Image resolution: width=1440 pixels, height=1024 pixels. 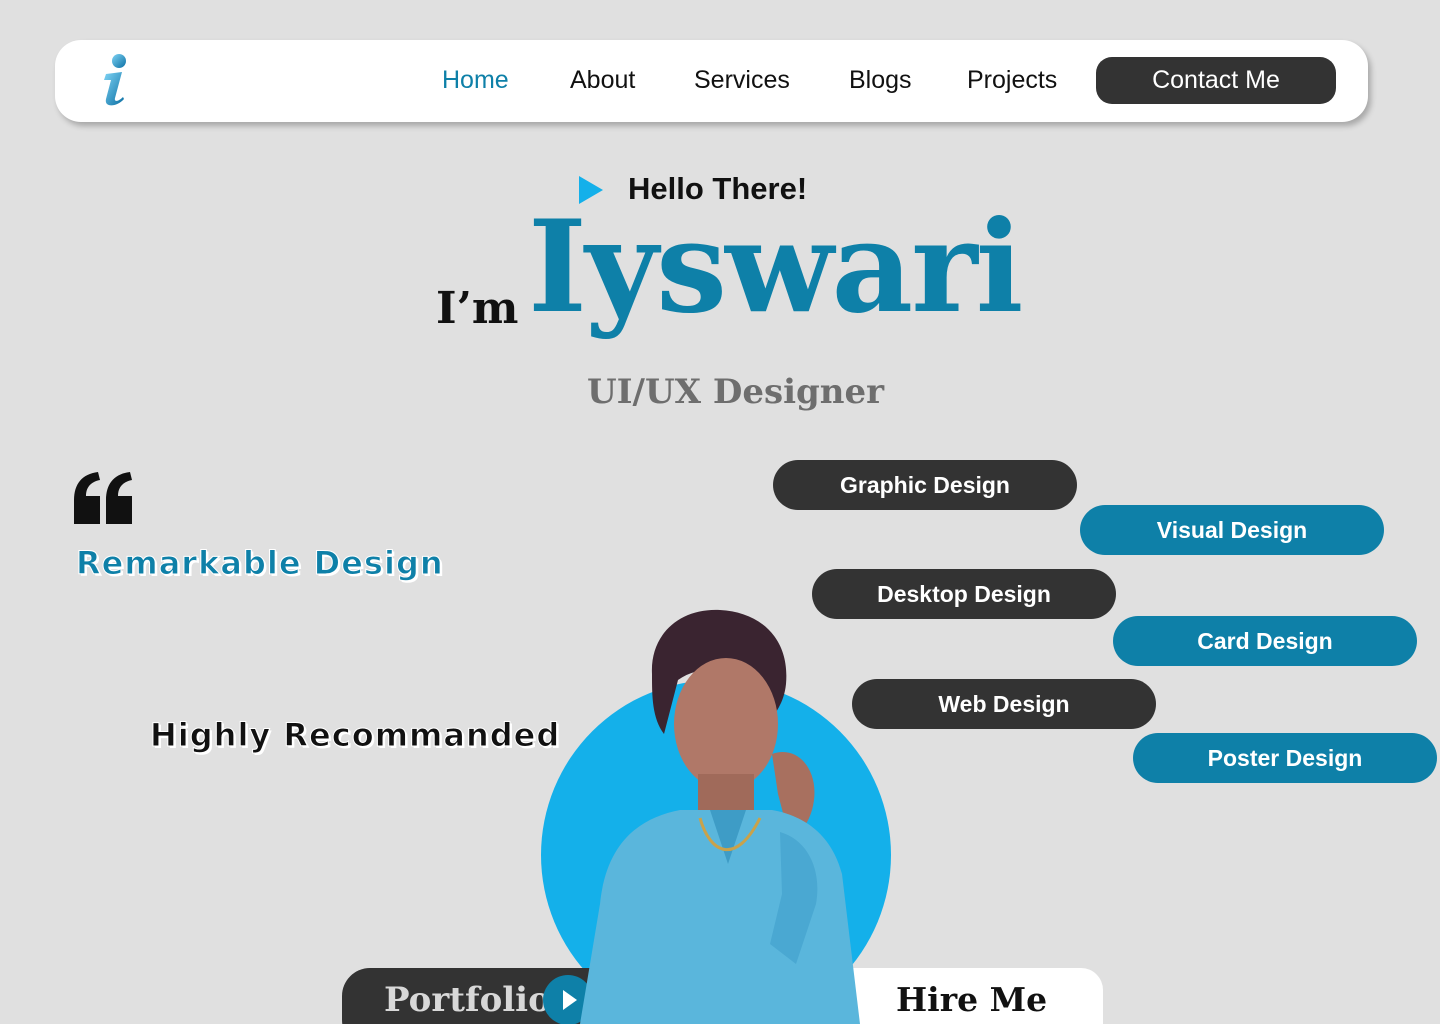 What do you see at coordinates (602, 81) in the screenshot?
I see `nav-about-link: About` at bounding box center [602, 81].